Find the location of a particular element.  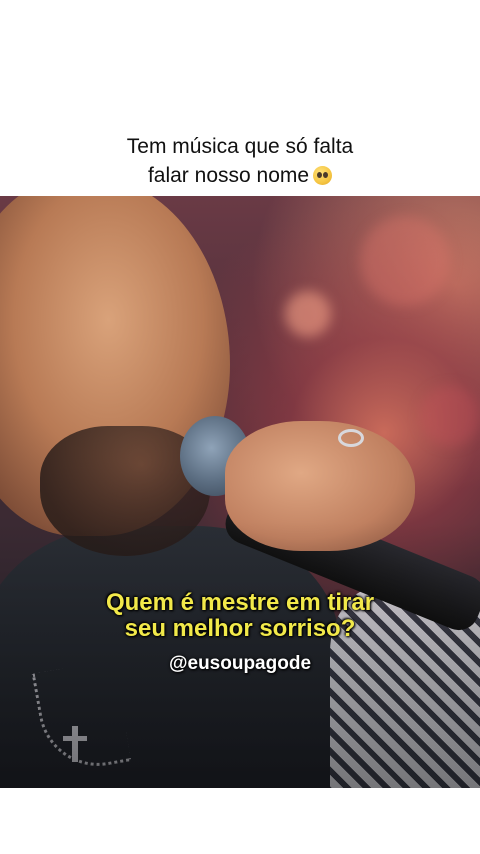

post-caption: Tem música que só falta falar nosso nome is located at coordinates (240, 161).